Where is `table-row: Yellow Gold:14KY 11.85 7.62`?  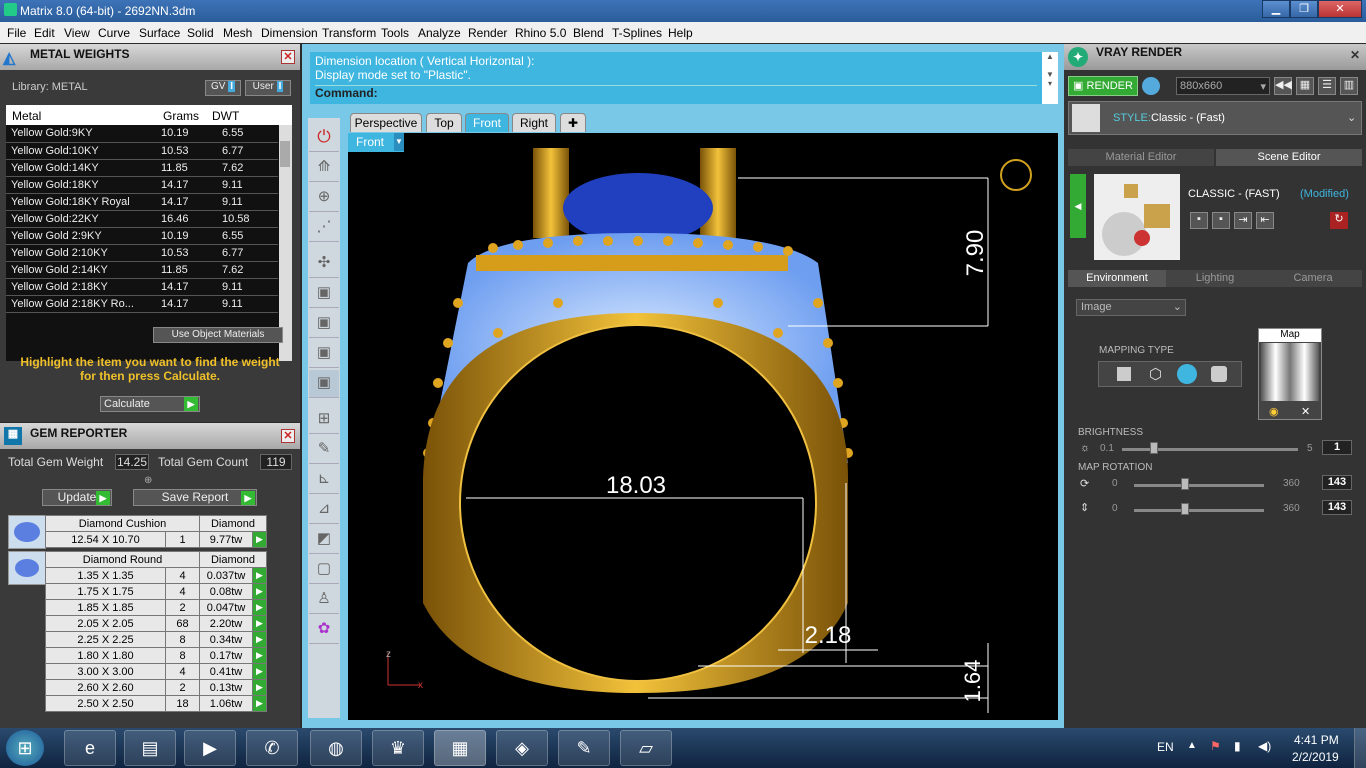 table-row: Yellow Gold:14KY 11.85 7.62 is located at coordinates (142, 168).